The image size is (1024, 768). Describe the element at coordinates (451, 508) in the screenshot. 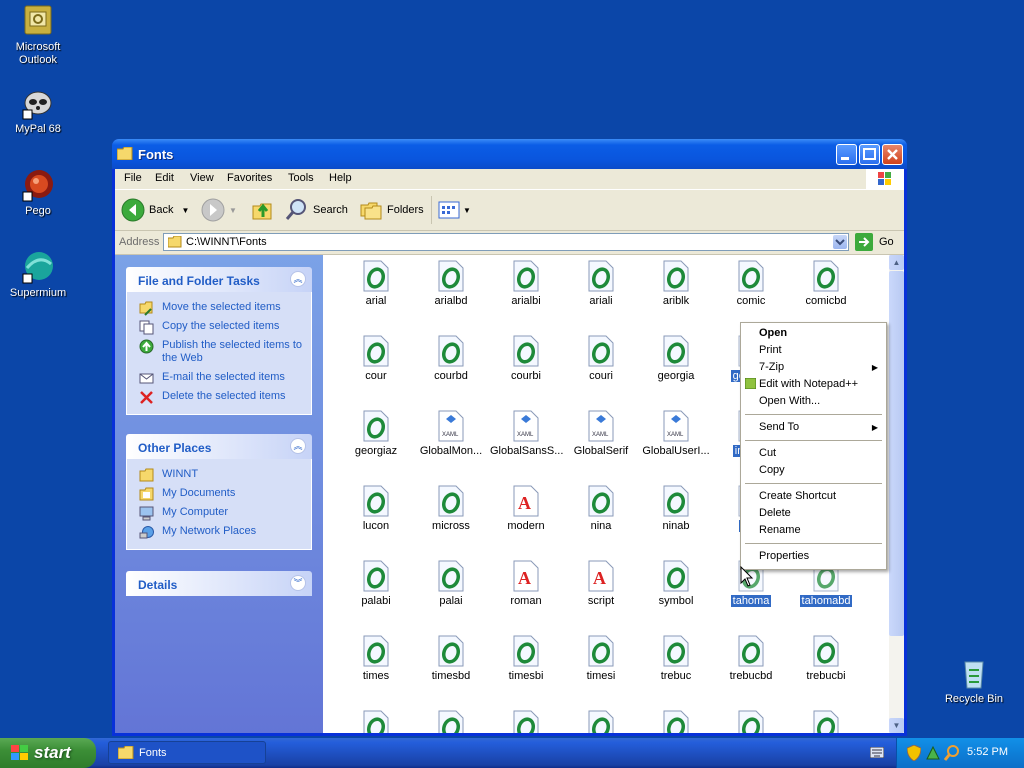

I see `font-file-item: micross` at that location.